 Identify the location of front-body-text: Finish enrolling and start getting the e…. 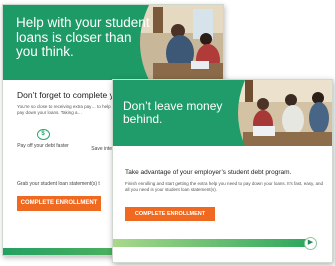
(224, 186).